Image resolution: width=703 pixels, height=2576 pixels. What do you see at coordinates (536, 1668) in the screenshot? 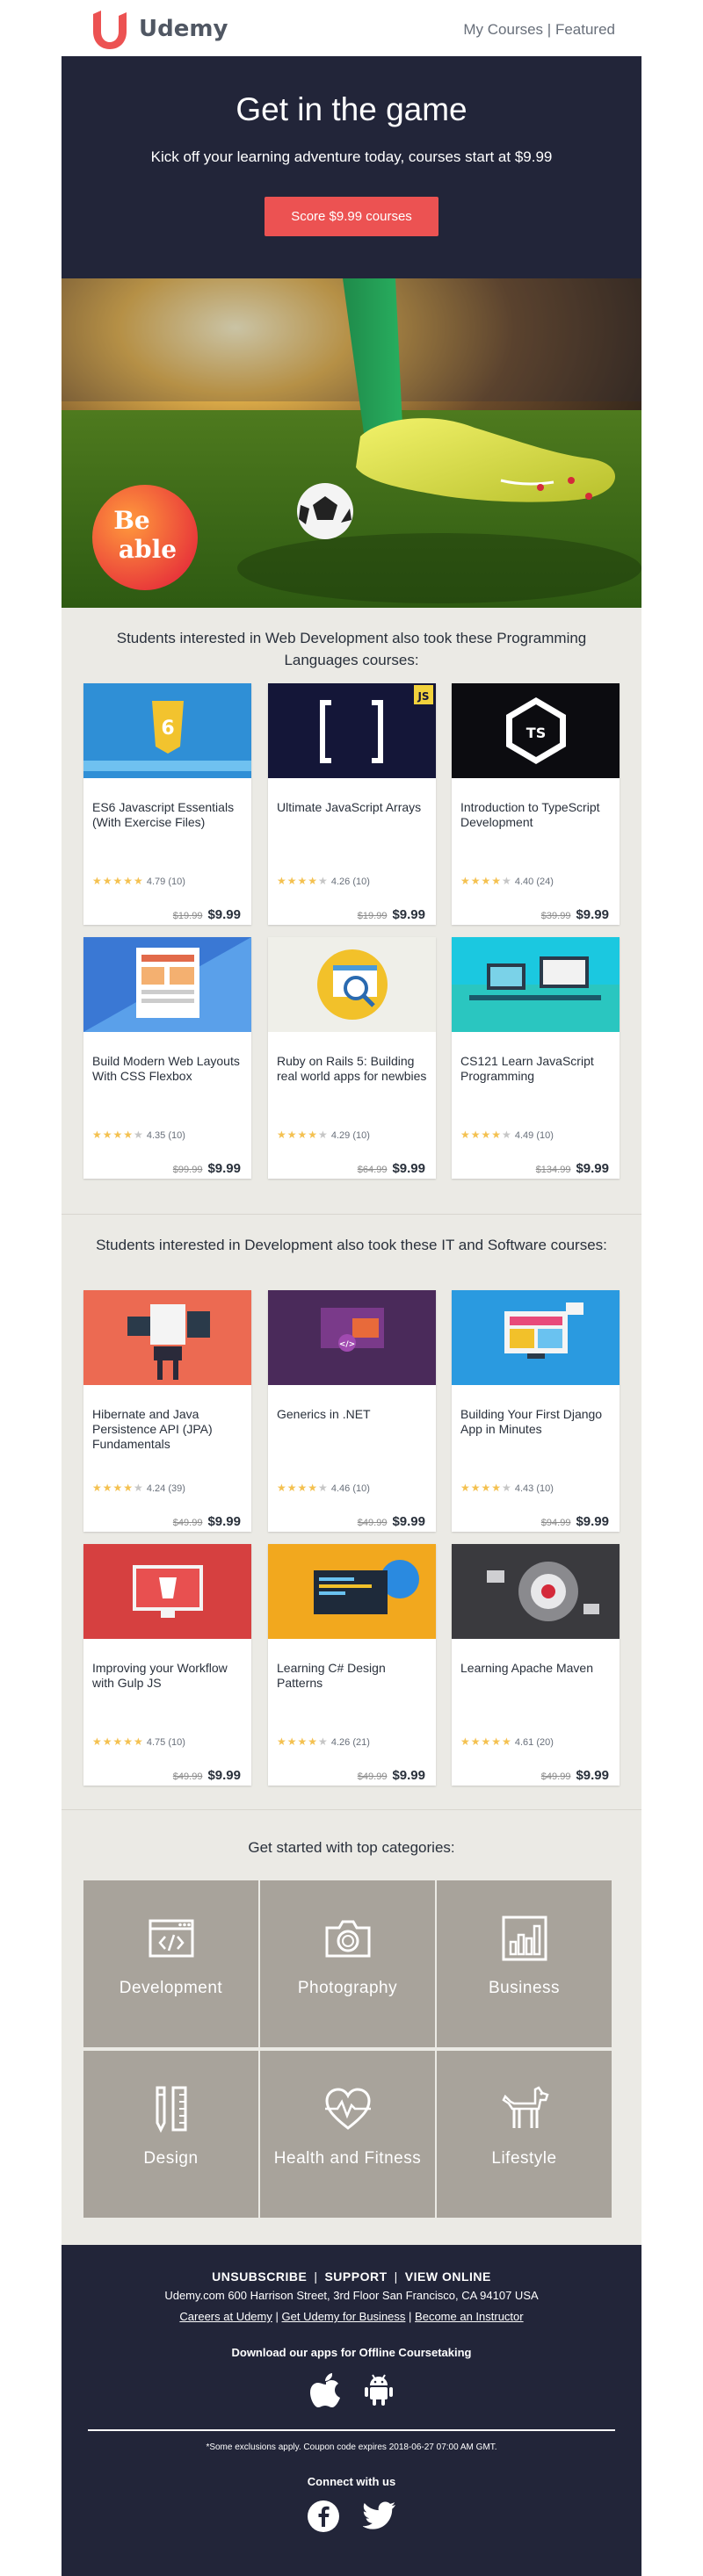
I see `course-title: Learning Apache Maven` at bounding box center [536, 1668].